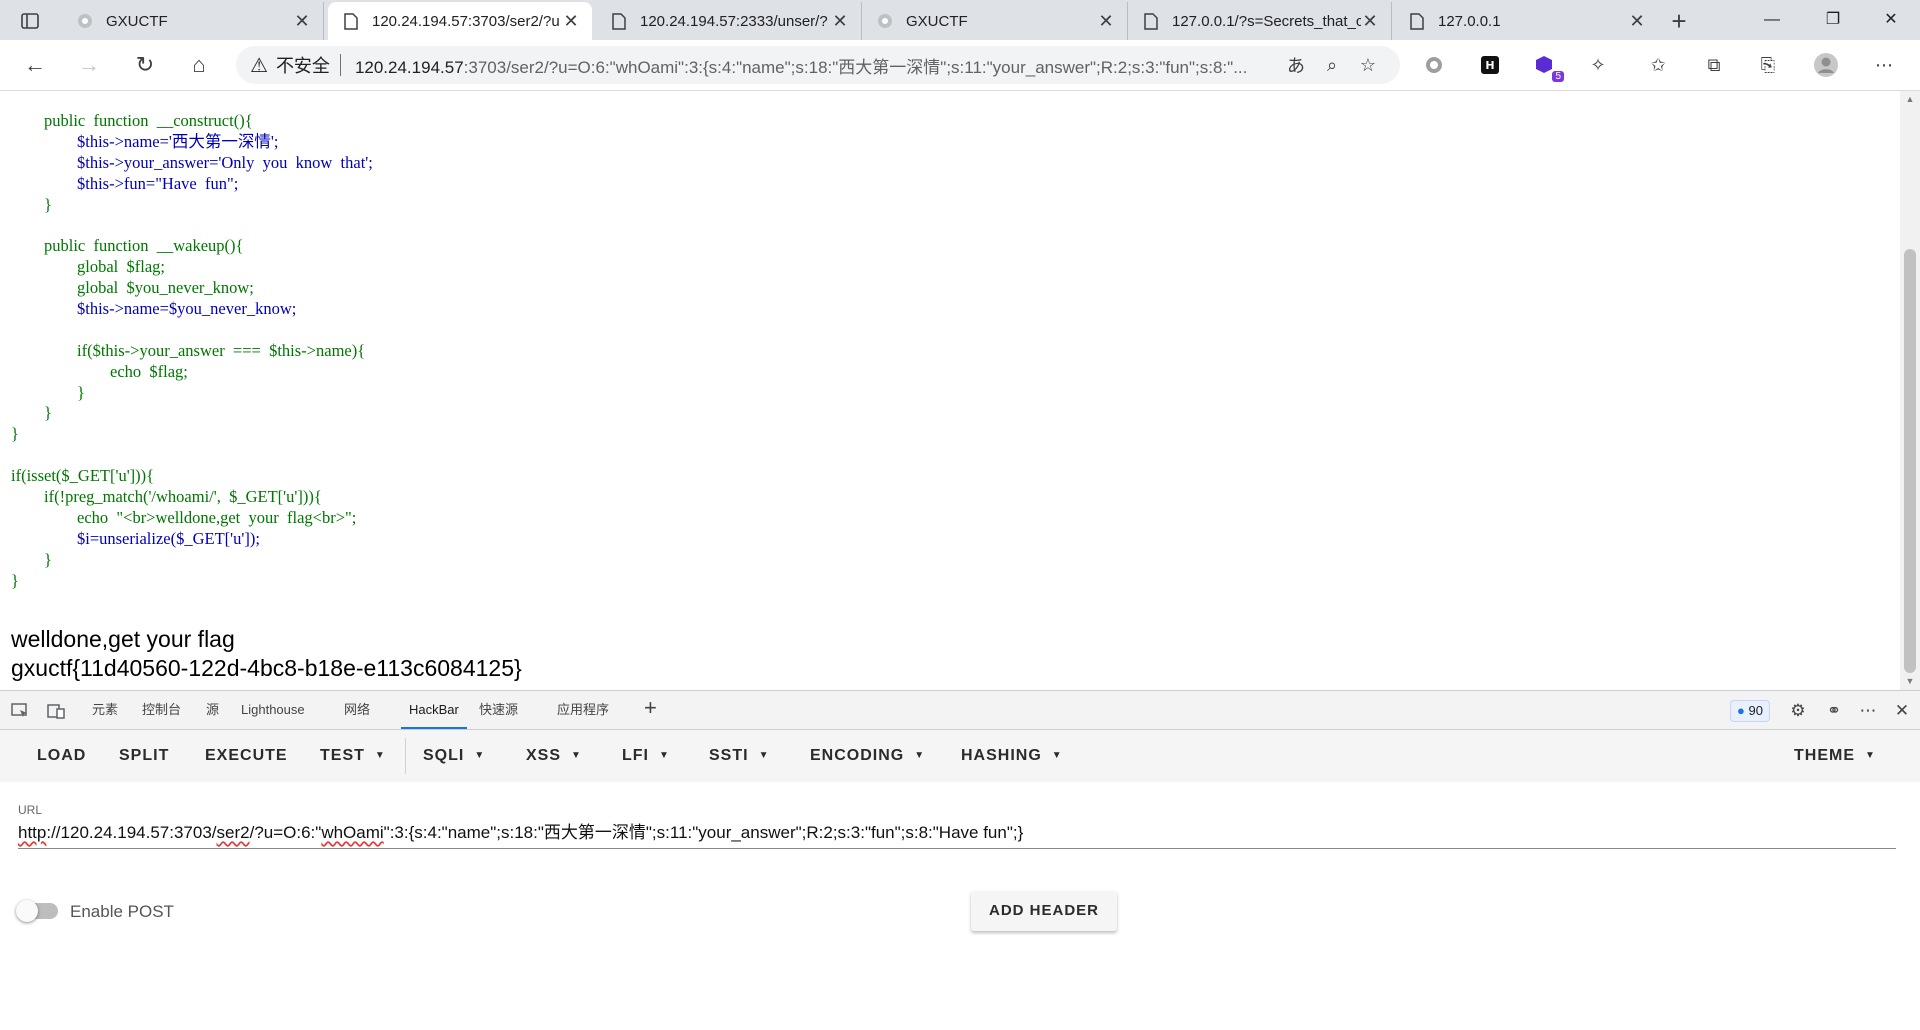 This screenshot has width=1920, height=1030. I want to click on browser-tab: 120.24.194.57:2333/unser/? ✕, so click(729, 21).